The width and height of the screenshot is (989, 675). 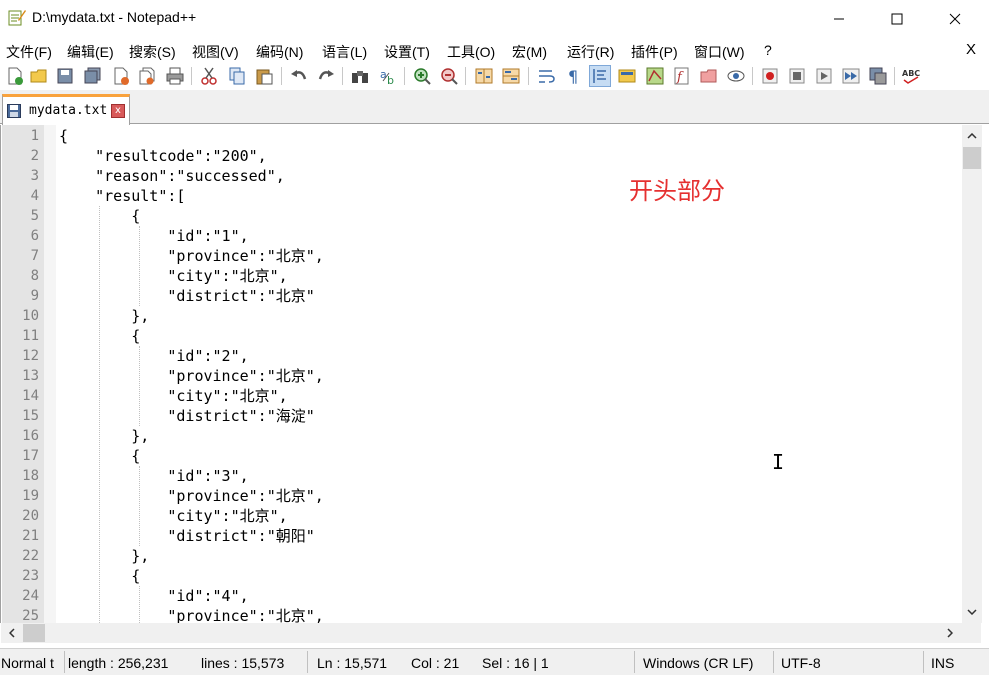 I want to click on save-icon, so click(x=65, y=76).